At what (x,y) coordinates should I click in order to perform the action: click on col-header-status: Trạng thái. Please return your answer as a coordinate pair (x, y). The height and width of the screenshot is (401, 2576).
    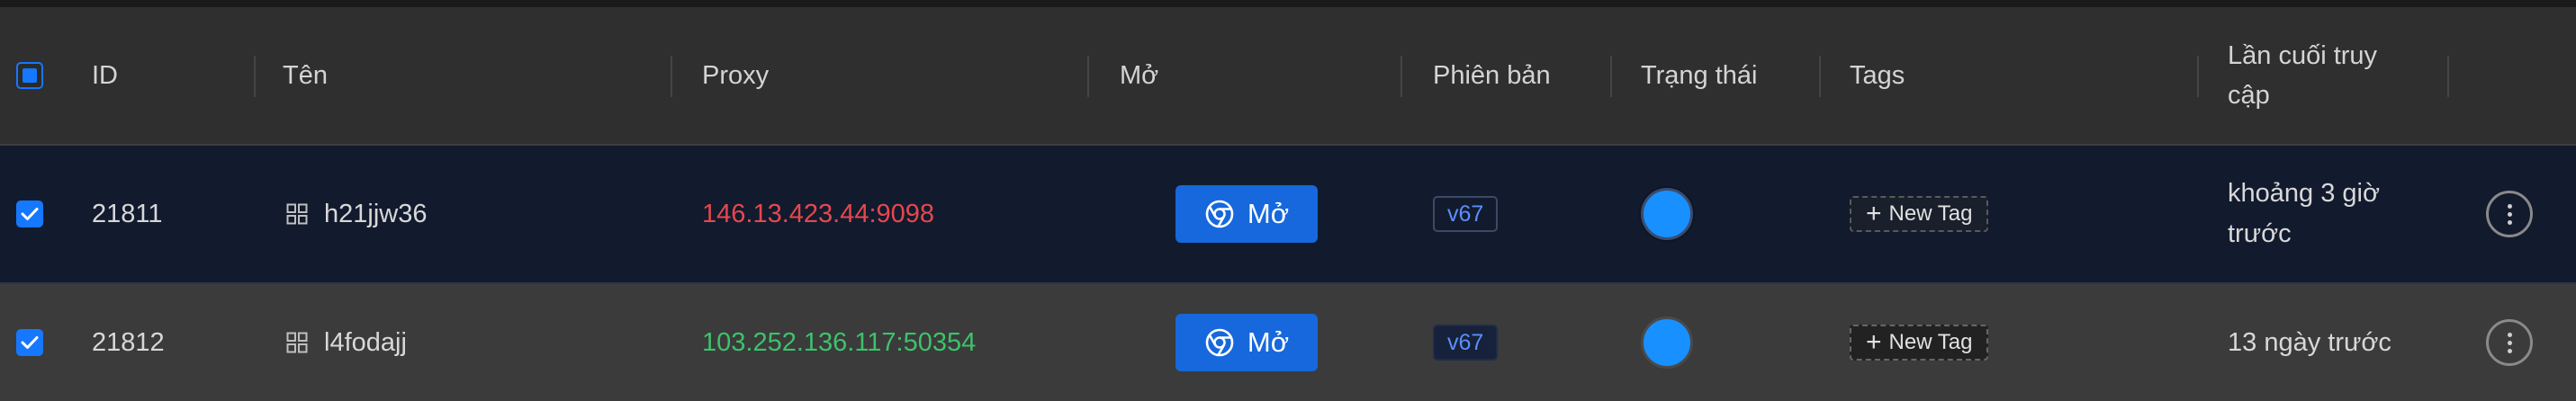
    Looking at the image, I should click on (1699, 76).